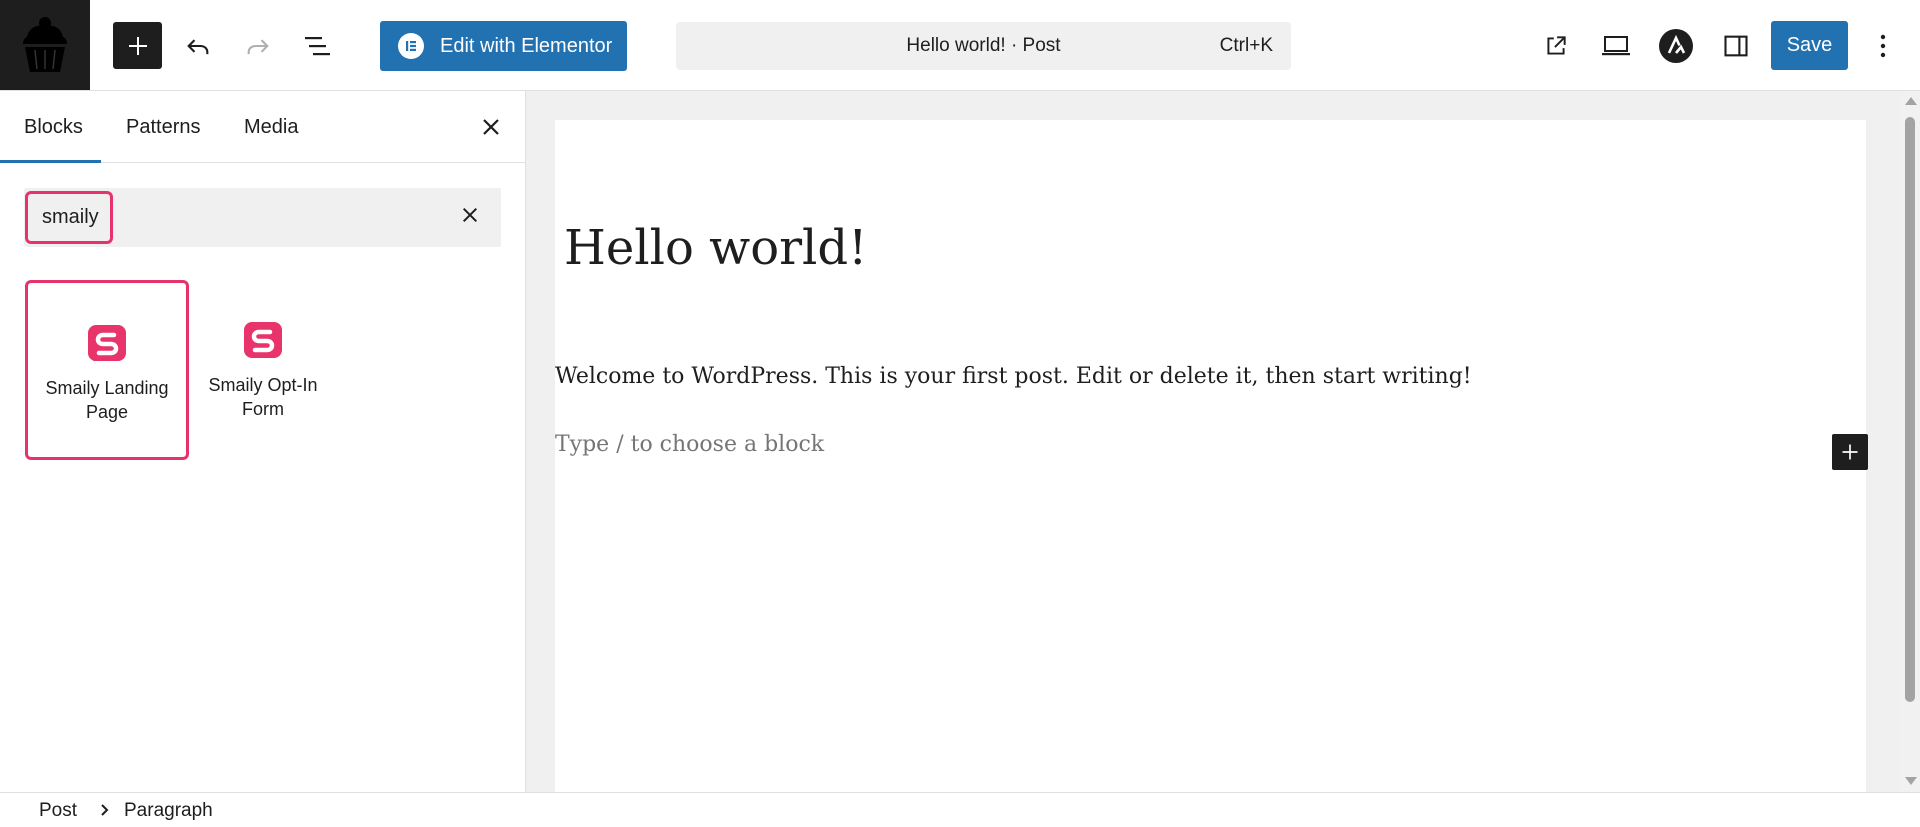 This screenshot has width=1920, height=827. I want to click on scroll-down-arrow-icon, so click(1911, 781).